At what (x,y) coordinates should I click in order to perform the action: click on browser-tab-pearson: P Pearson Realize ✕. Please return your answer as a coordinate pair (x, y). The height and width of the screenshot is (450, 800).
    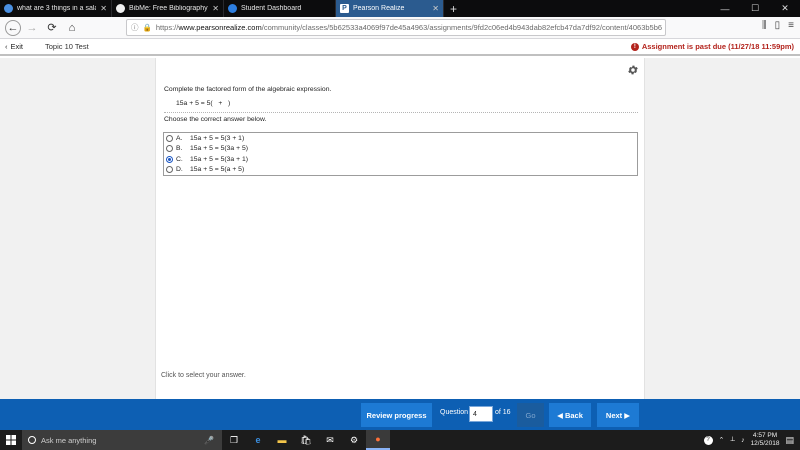
    Looking at the image, I should click on (390, 8).